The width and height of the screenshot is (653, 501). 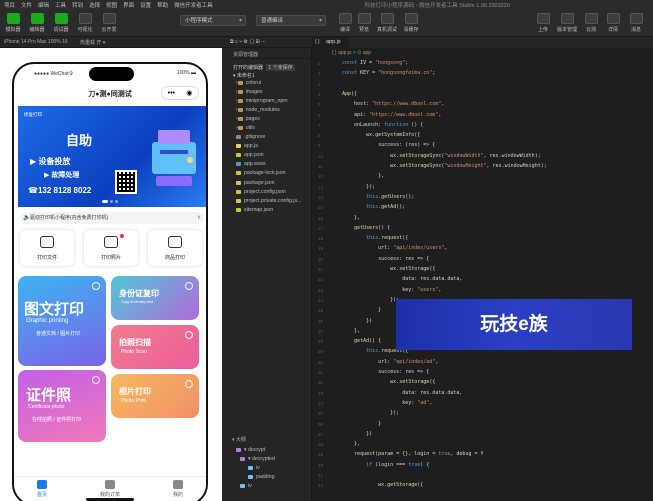 What do you see at coordinates (411, 23) in the screenshot?
I see `clear-cache-button: 清缓存` at bounding box center [411, 23].